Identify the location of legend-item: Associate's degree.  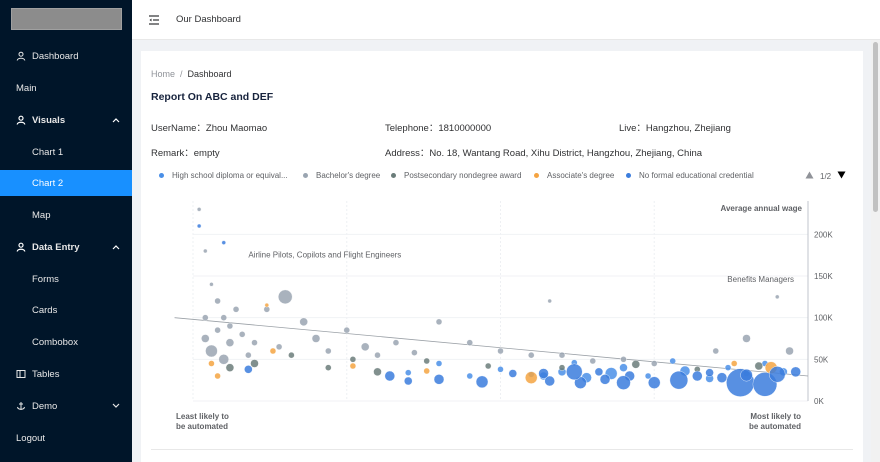
(574, 175).